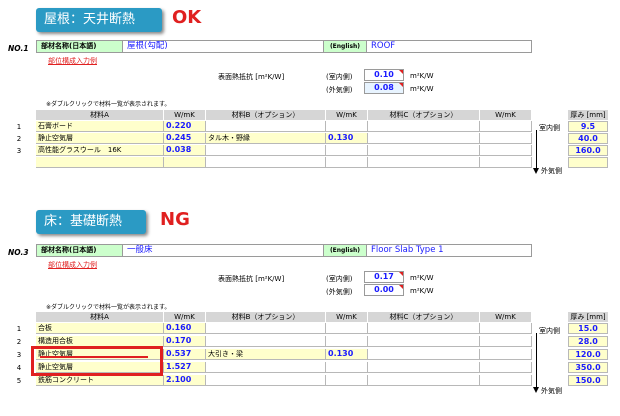 This screenshot has height=416, width=620. What do you see at coordinates (506, 317) in the screenshot?
I see `header-wmk-c: W/mK` at bounding box center [506, 317].